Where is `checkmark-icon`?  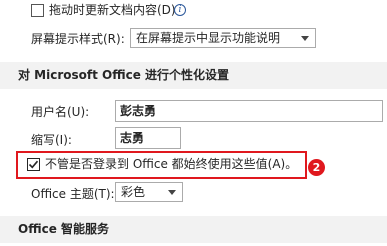
checkmark-icon is located at coordinates (33, 164).